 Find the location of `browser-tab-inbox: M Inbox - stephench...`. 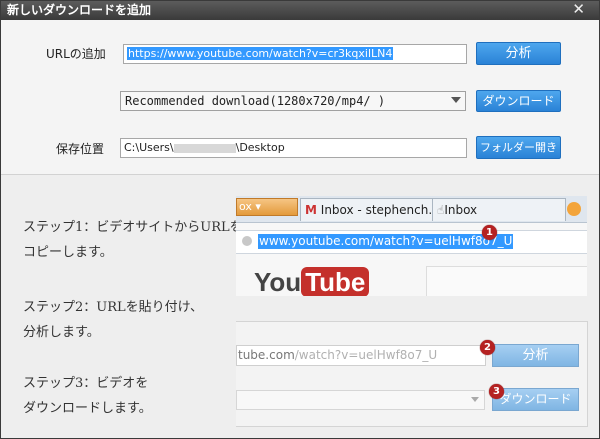

browser-tab-inbox: M Inbox - stephench... is located at coordinates (367, 209).